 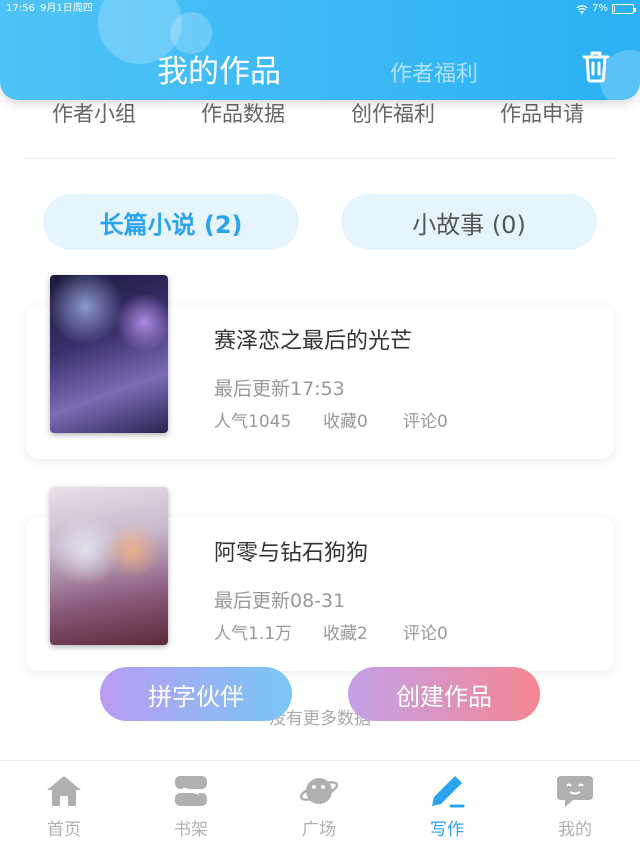 What do you see at coordinates (279, 389) in the screenshot?
I see `work-updated: 最后更新17:53` at bounding box center [279, 389].